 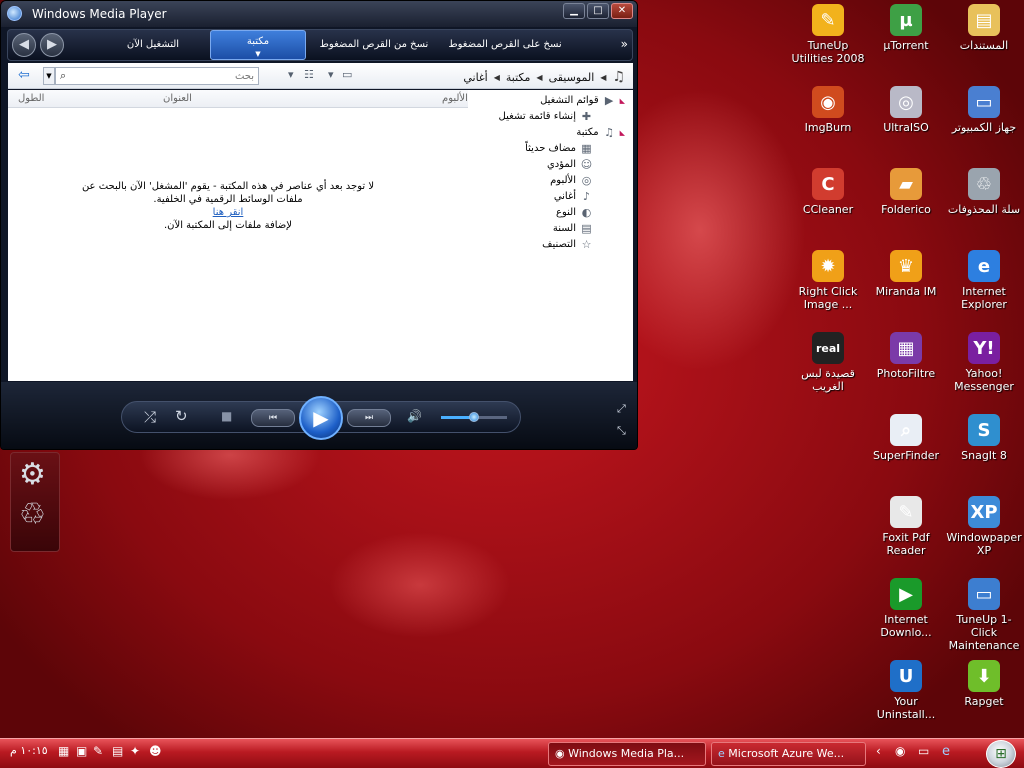 I want to click on play-button: ▶, so click(x=321, y=418).